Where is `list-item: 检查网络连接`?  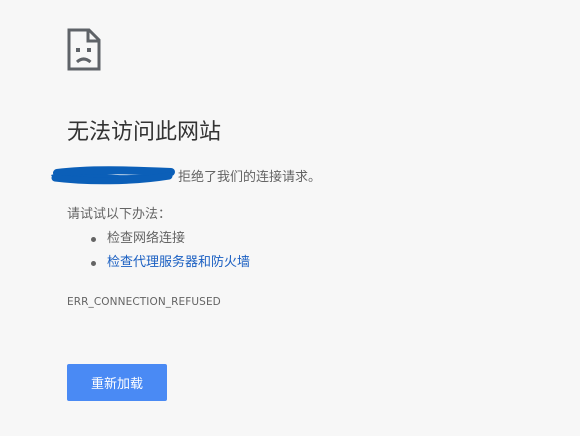 list-item: 检查网络连接 is located at coordinates (158, 240).